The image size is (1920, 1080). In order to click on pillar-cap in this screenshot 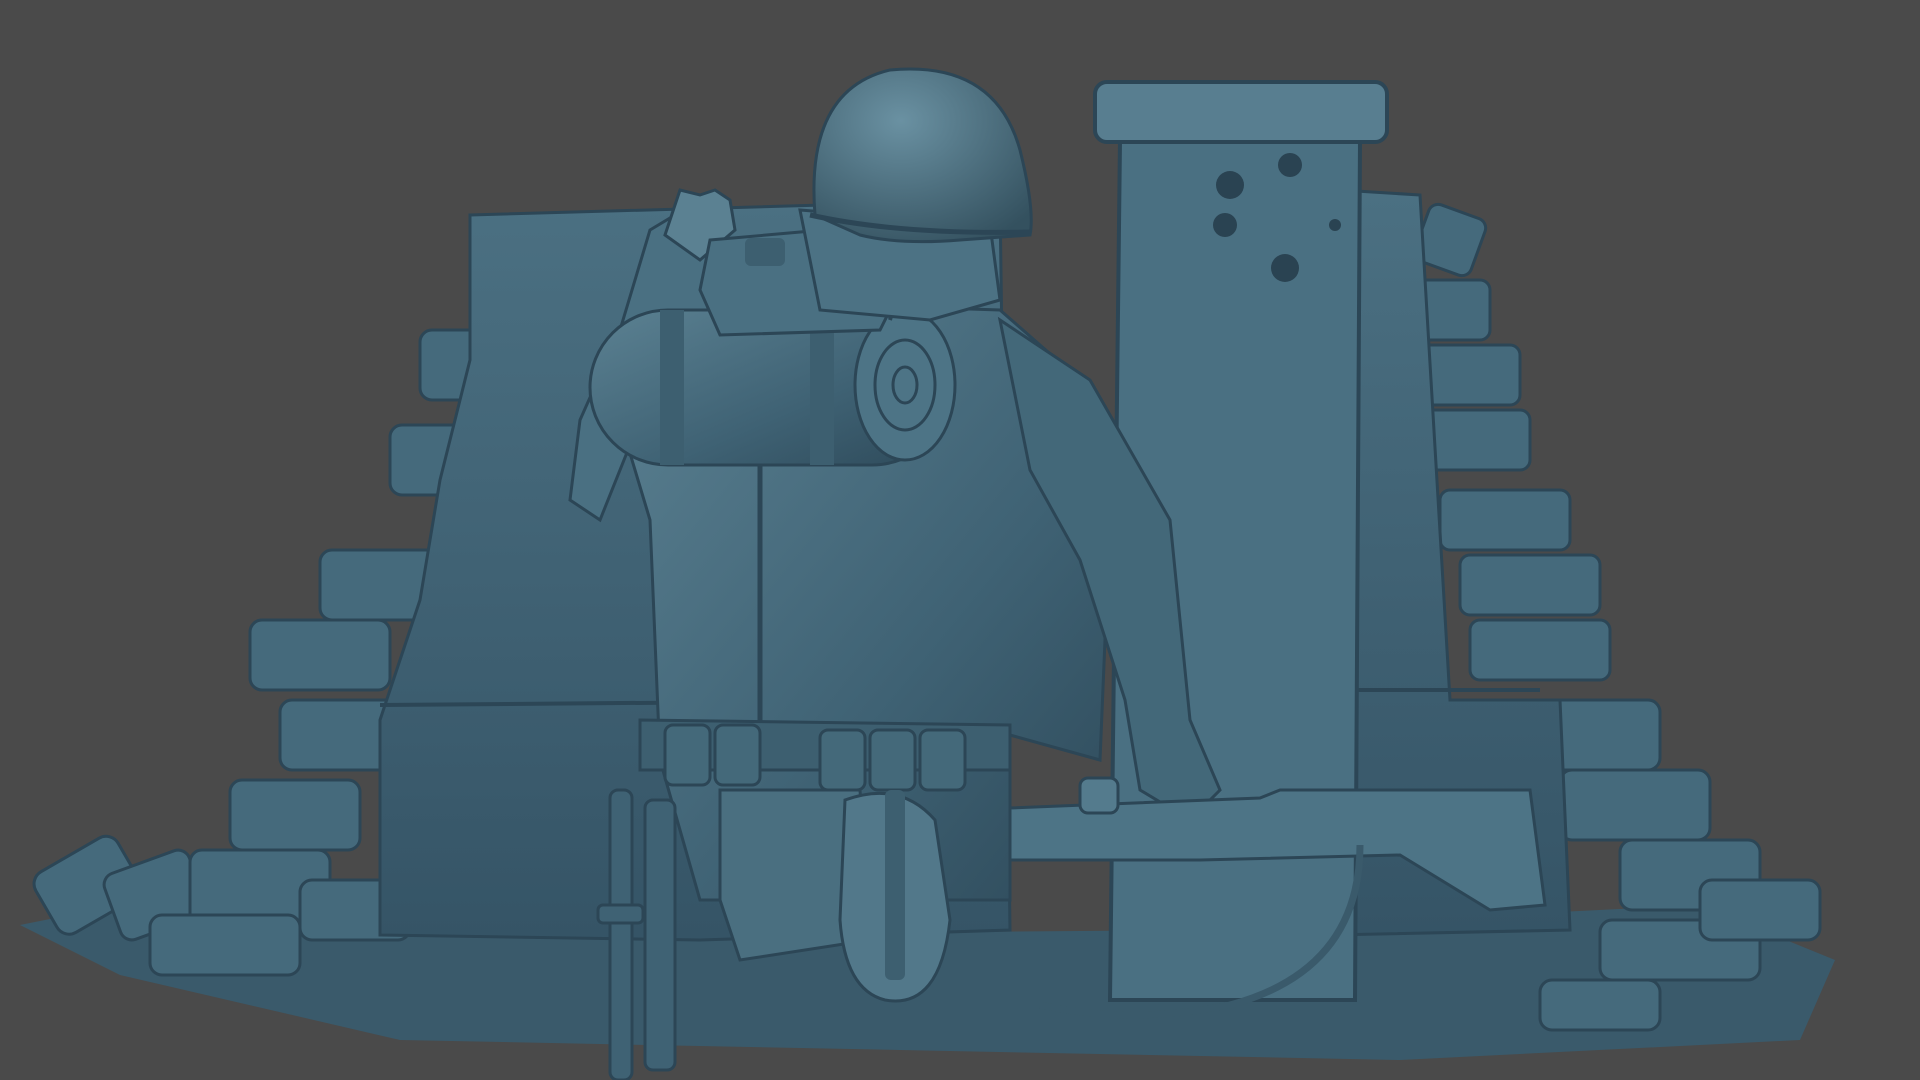, I will do `click(1241, 112)`.